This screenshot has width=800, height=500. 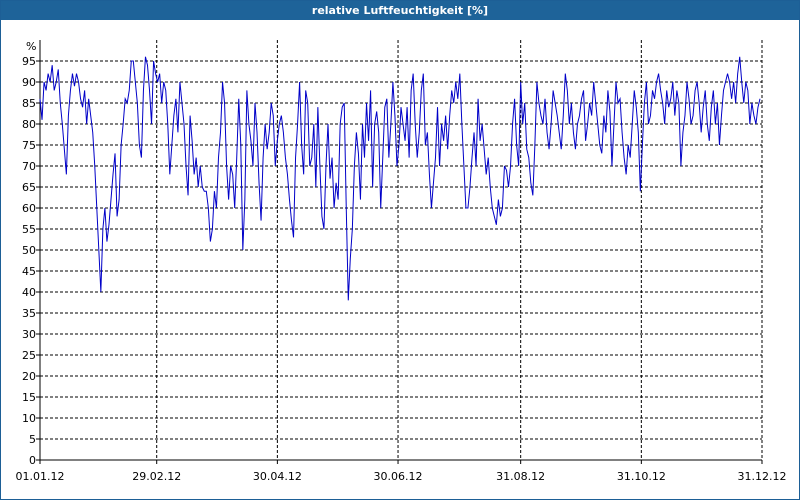 I want to click on x-tick-label: 31.08.12, so click(x=520, y=476).